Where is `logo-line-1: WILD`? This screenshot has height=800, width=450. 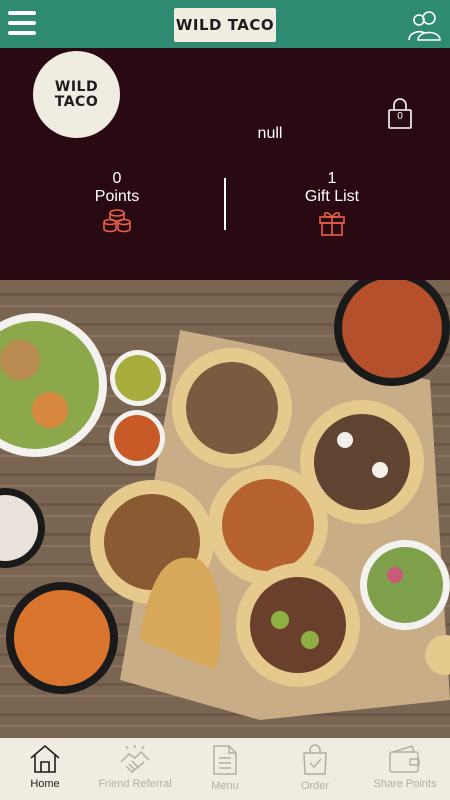 logo-line-1: WILD is located at coordinates (76, 86).